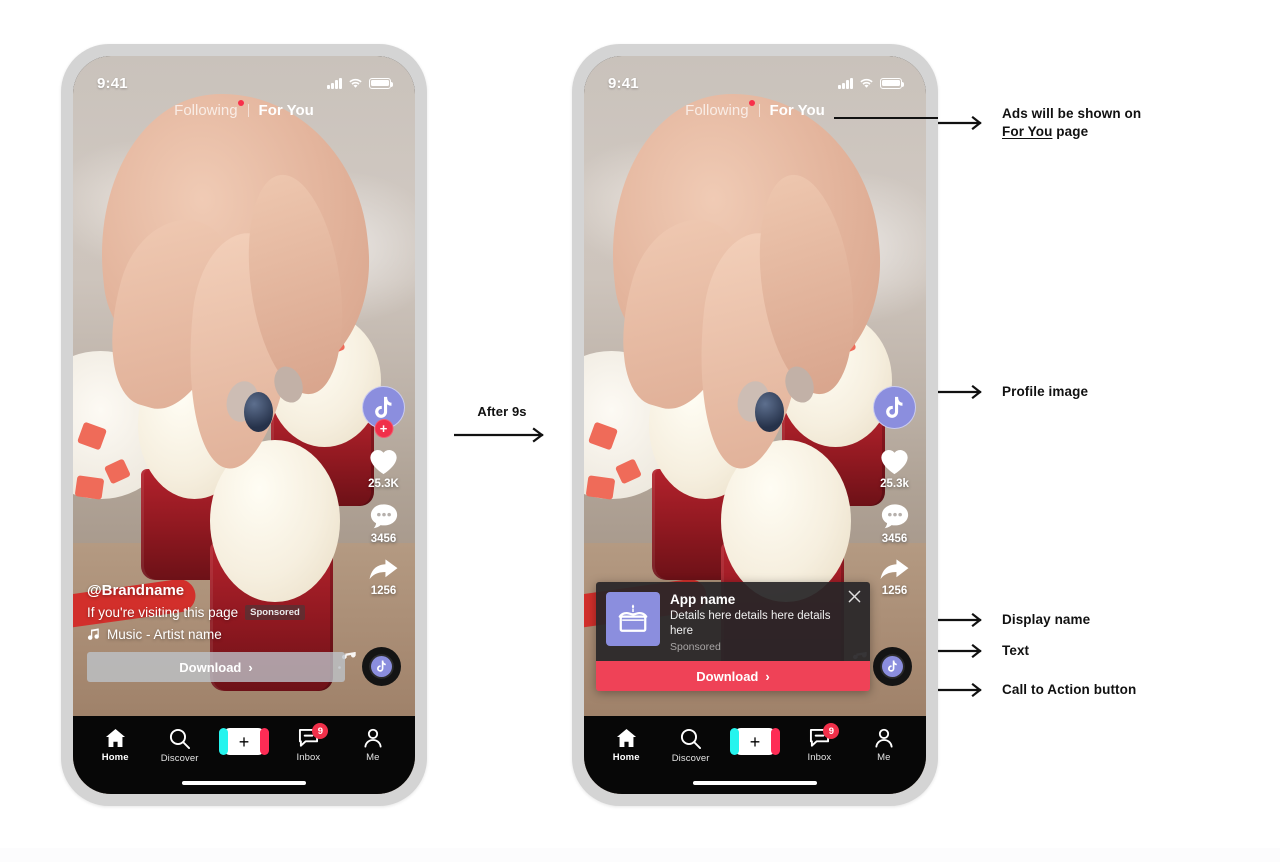 The height and width of the screenshot is (862, 1280). I want to click on music-line: Music - Artist name, so click(216, 634).